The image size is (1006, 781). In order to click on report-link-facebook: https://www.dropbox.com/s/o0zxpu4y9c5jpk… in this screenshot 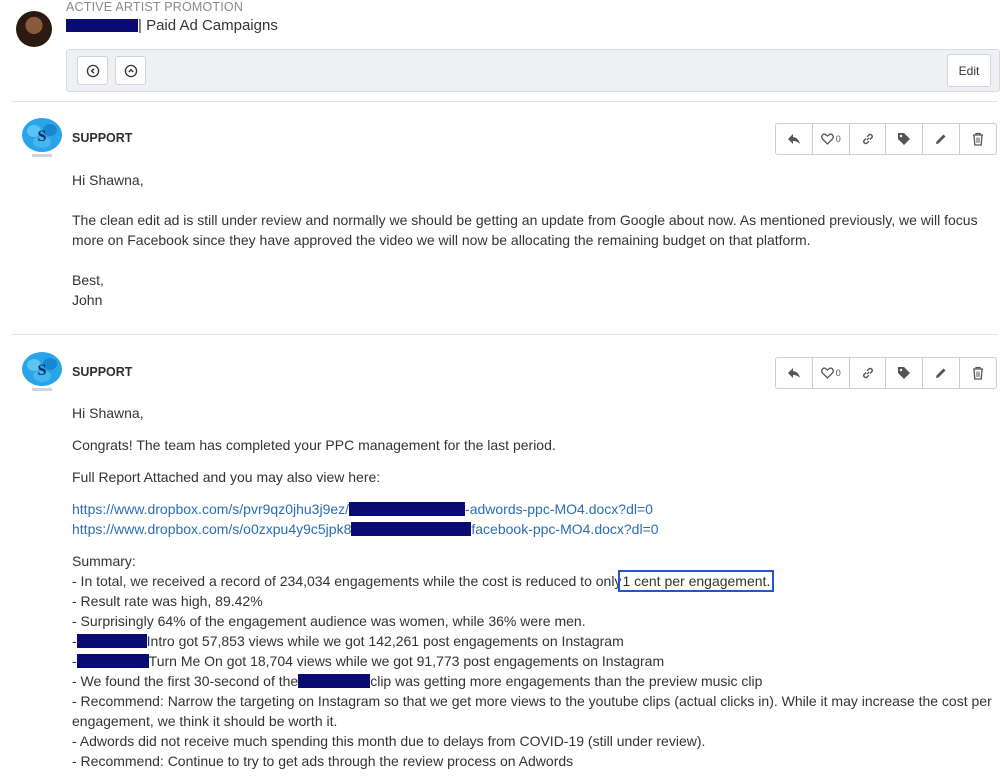, I will do `click(537, 529)`.